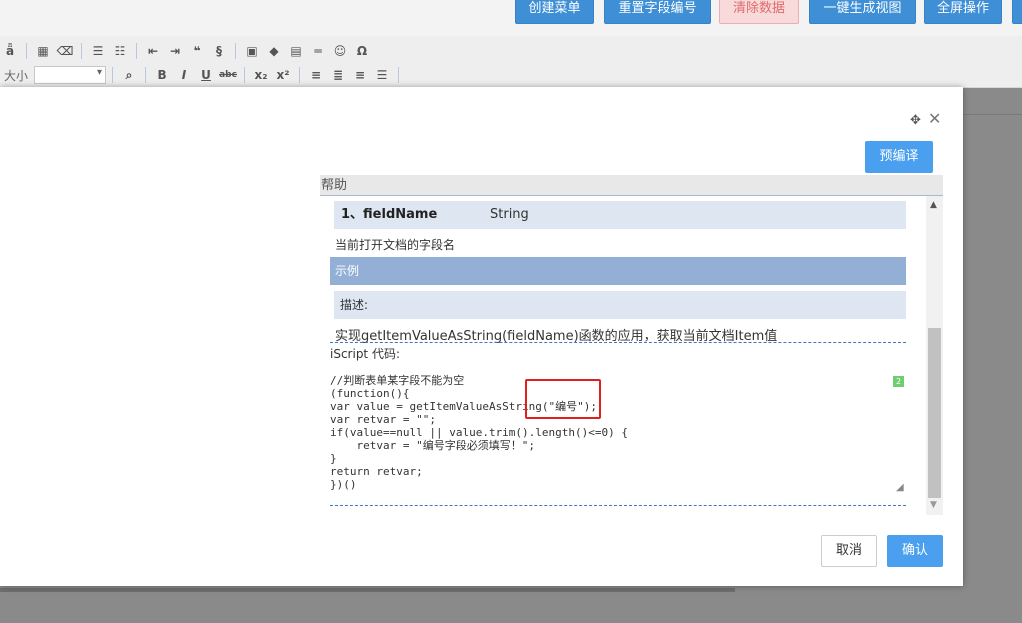 This screenshot has width=1022, height=623. I want to click on scroll-thumb, so click(934, 413).